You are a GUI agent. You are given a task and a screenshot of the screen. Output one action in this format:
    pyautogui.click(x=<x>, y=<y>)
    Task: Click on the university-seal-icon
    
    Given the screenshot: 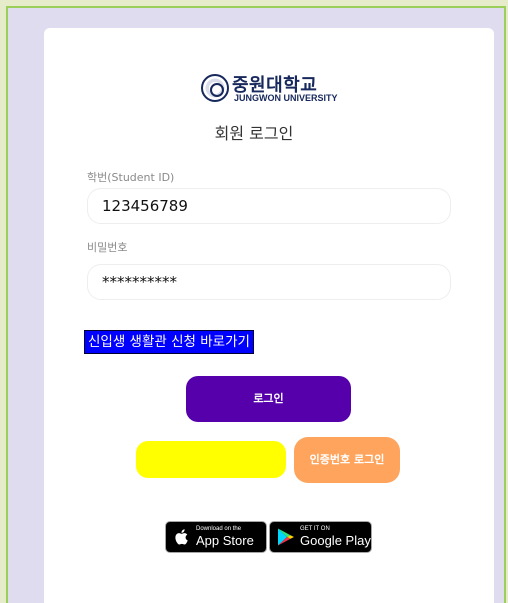 What is the action you would take?
    pyautogui.click(x=215, y=88)
    